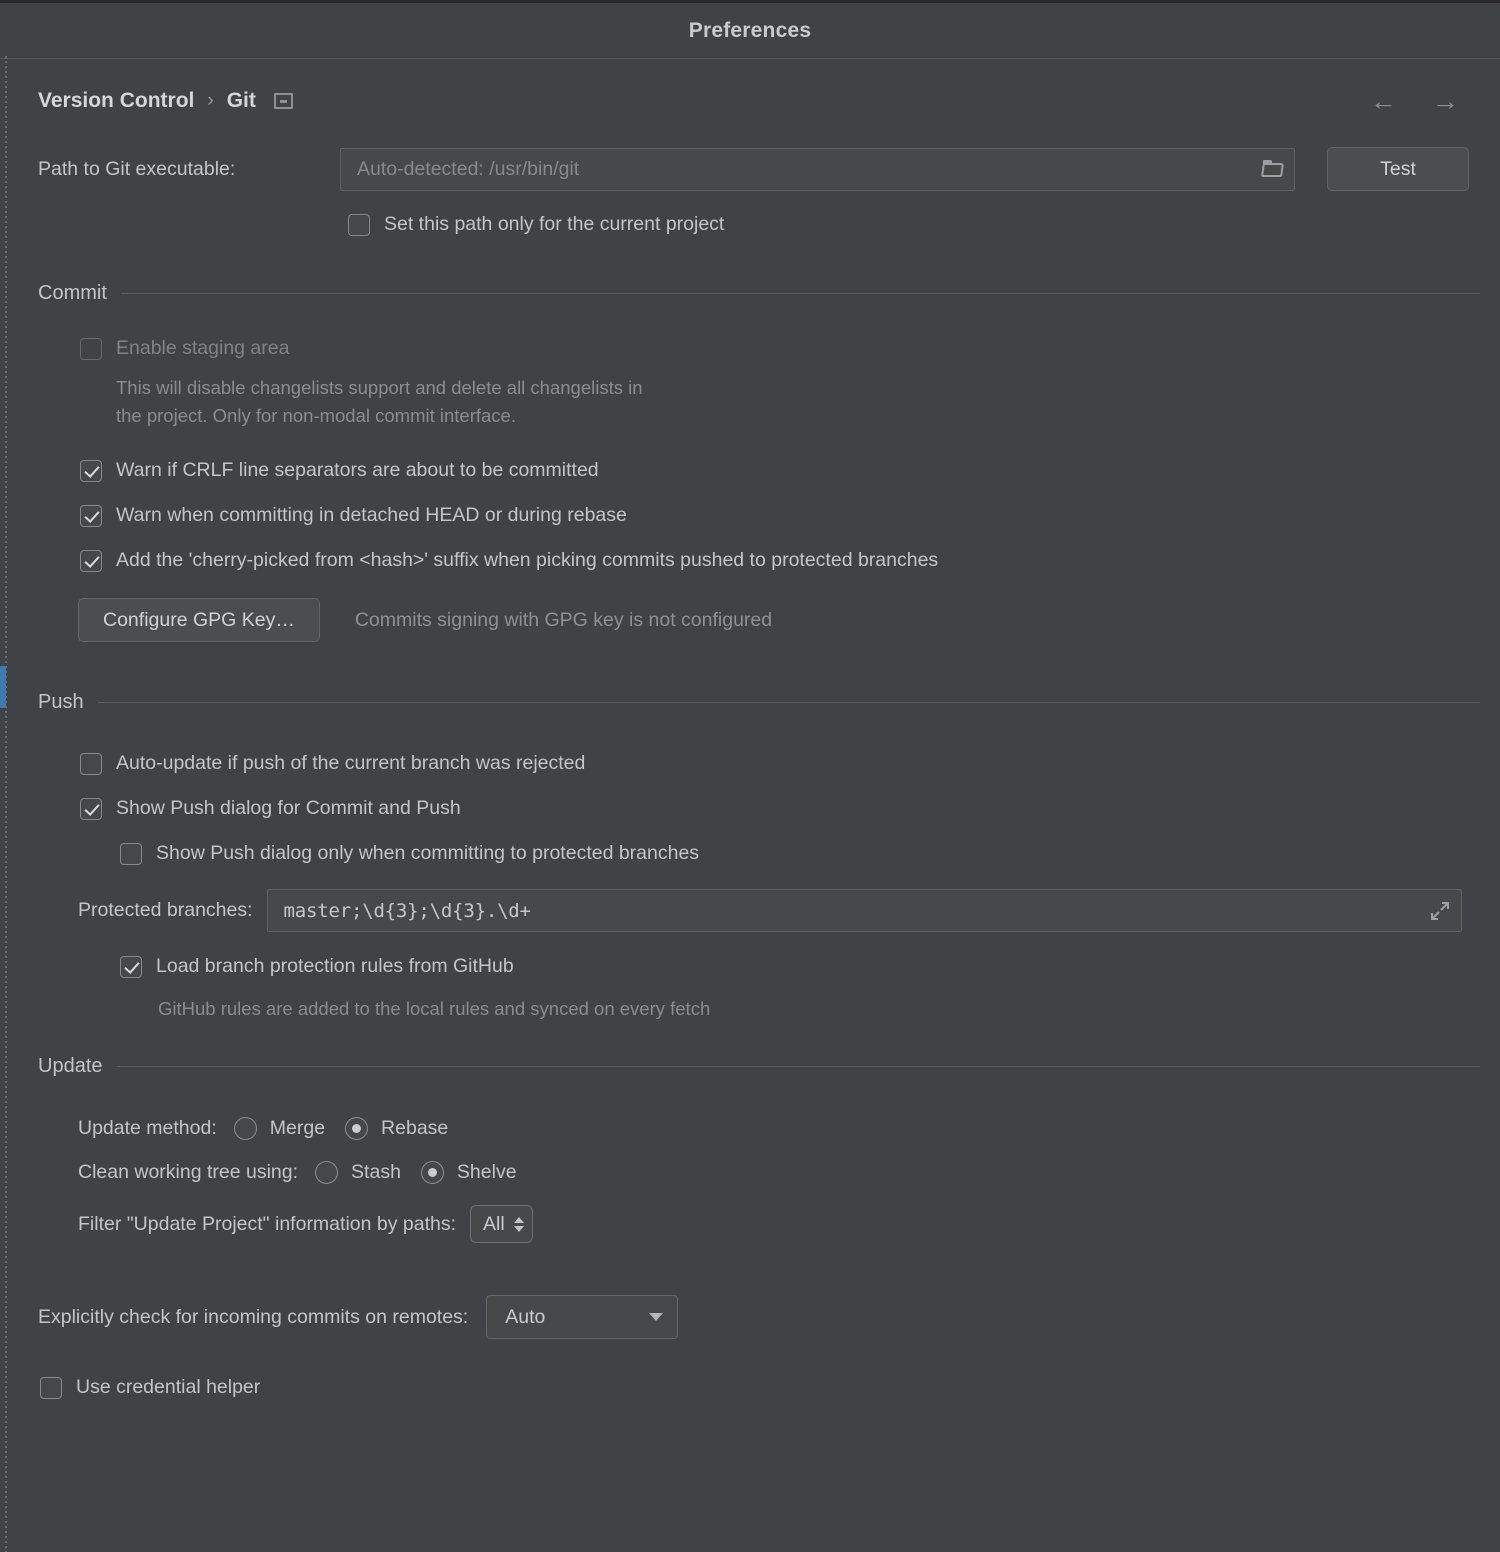  I want to click on load-github-rules-label: Load branch protection rules from GitHub, so click(335, 966).